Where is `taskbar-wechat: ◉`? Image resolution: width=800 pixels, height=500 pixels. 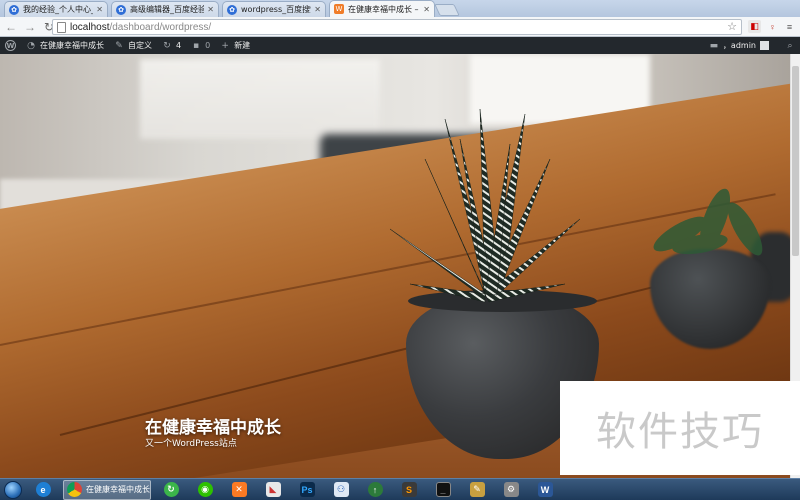
taskbar-wechat: ◉ is located at coordinates (205, 490).